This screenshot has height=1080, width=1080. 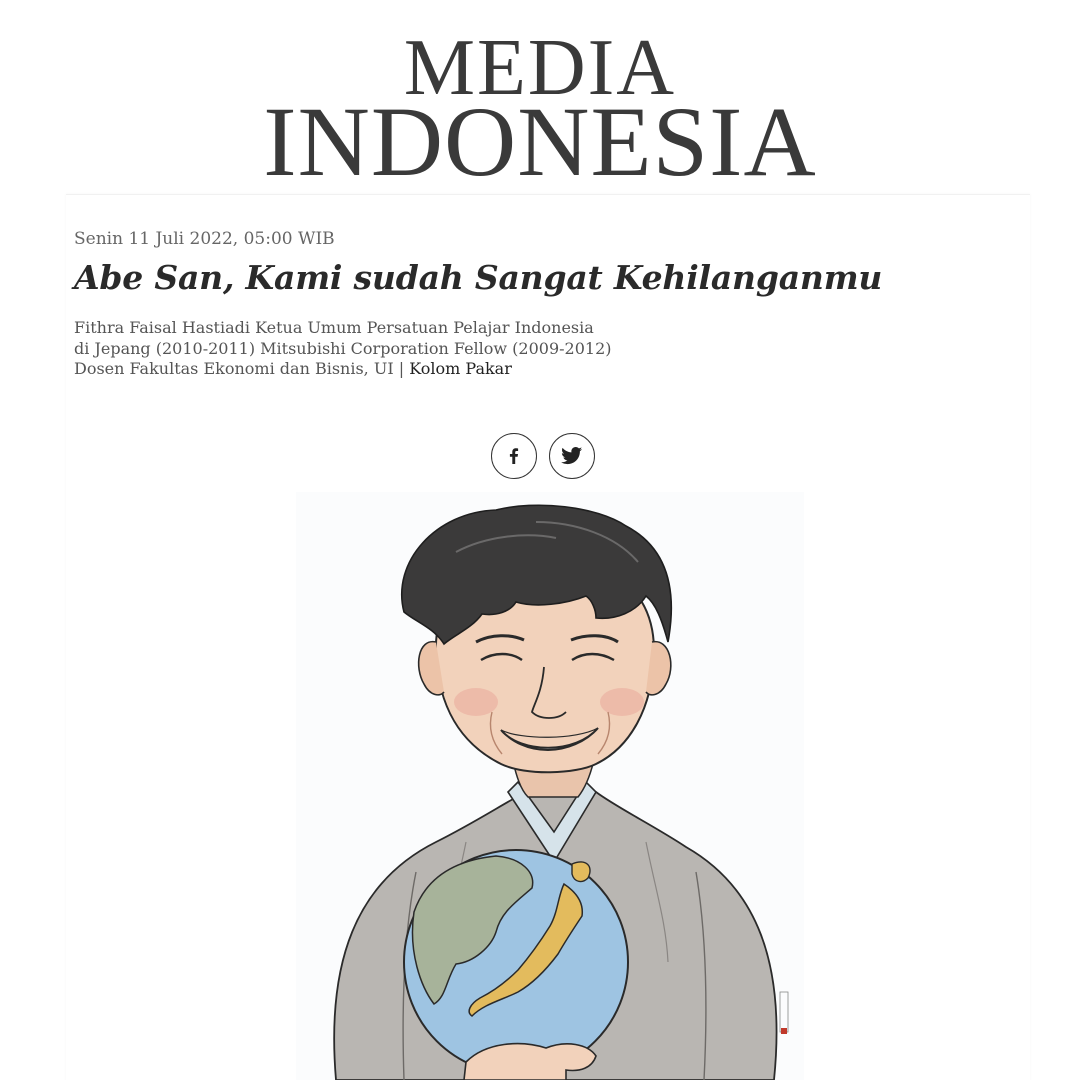 I want to click on logo-line-indonesia: INDONESIA, so click(x=540, y=141).